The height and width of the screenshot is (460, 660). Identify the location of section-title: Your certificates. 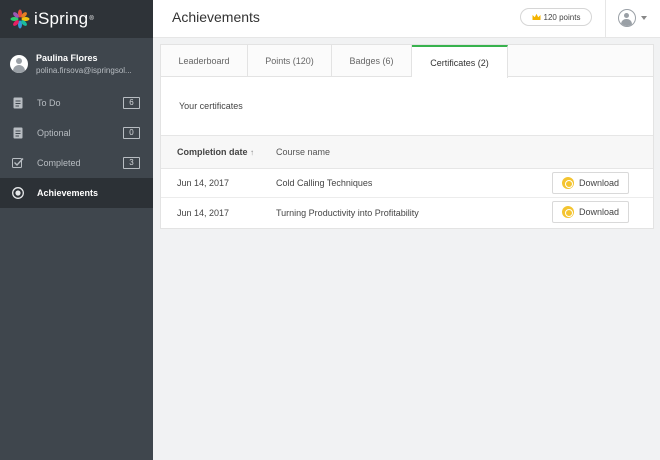
(407, 106).